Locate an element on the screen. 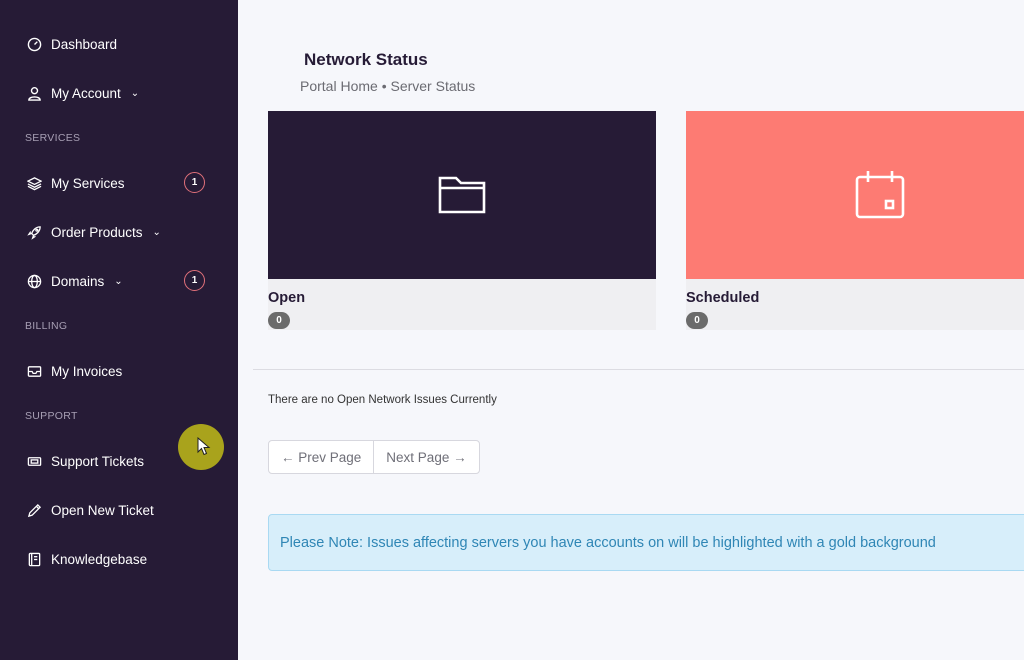 This screenshot has width=1024, height=660. rocket-icon is located at coordinates (34, 232).